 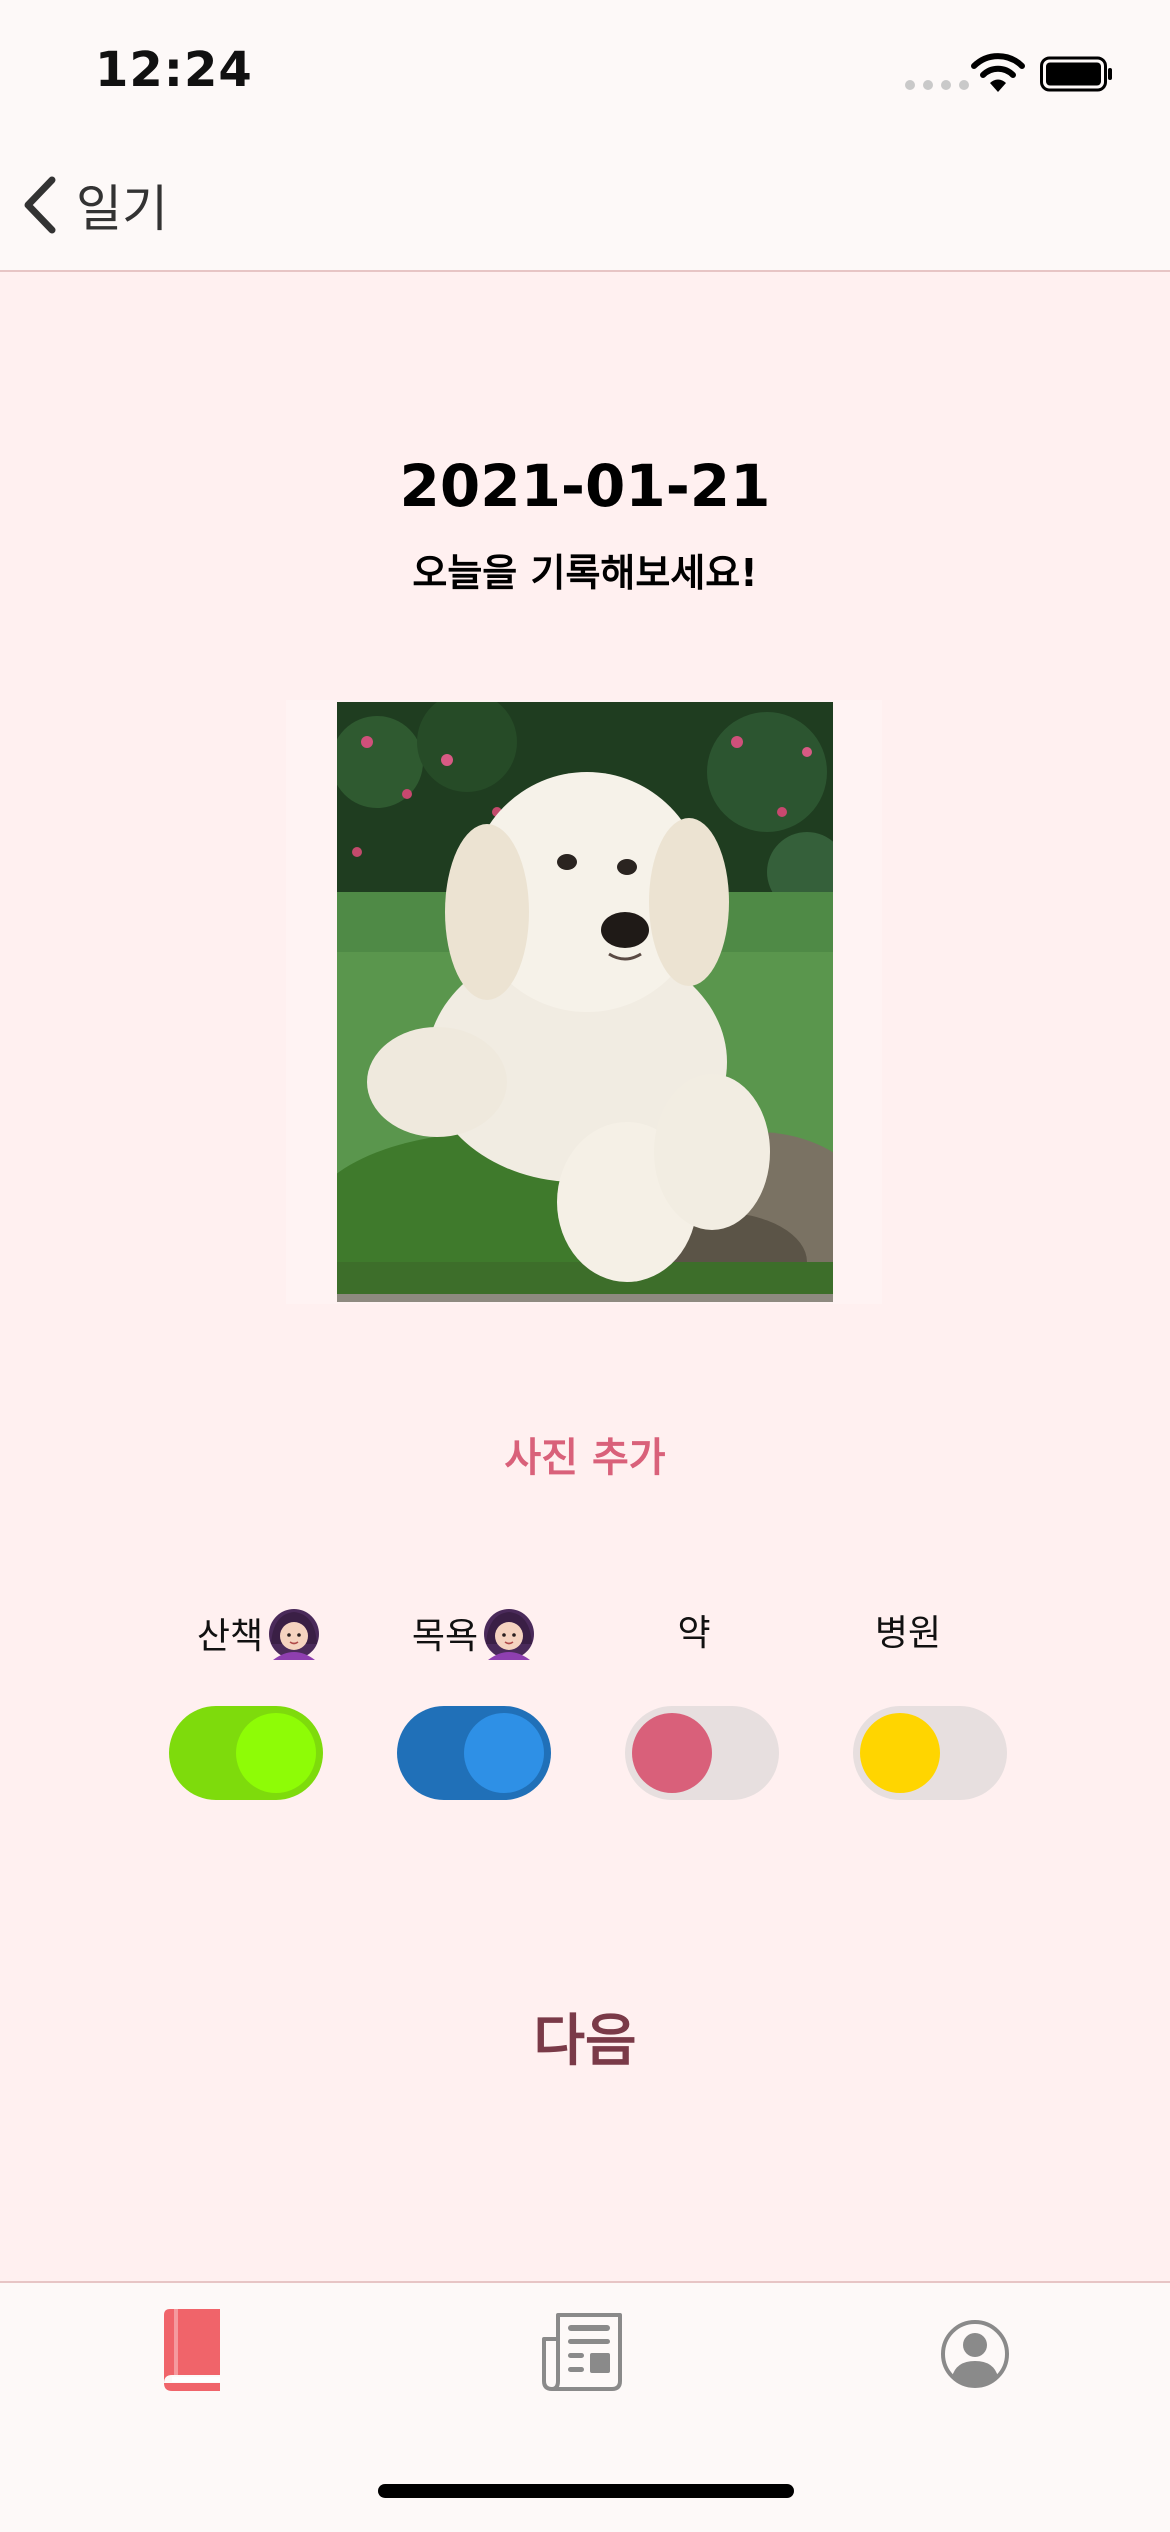 What do you see at coordinates (1076, 74) in the screenshot?
I see `battery-icon` at bounding box center [1076, 74].